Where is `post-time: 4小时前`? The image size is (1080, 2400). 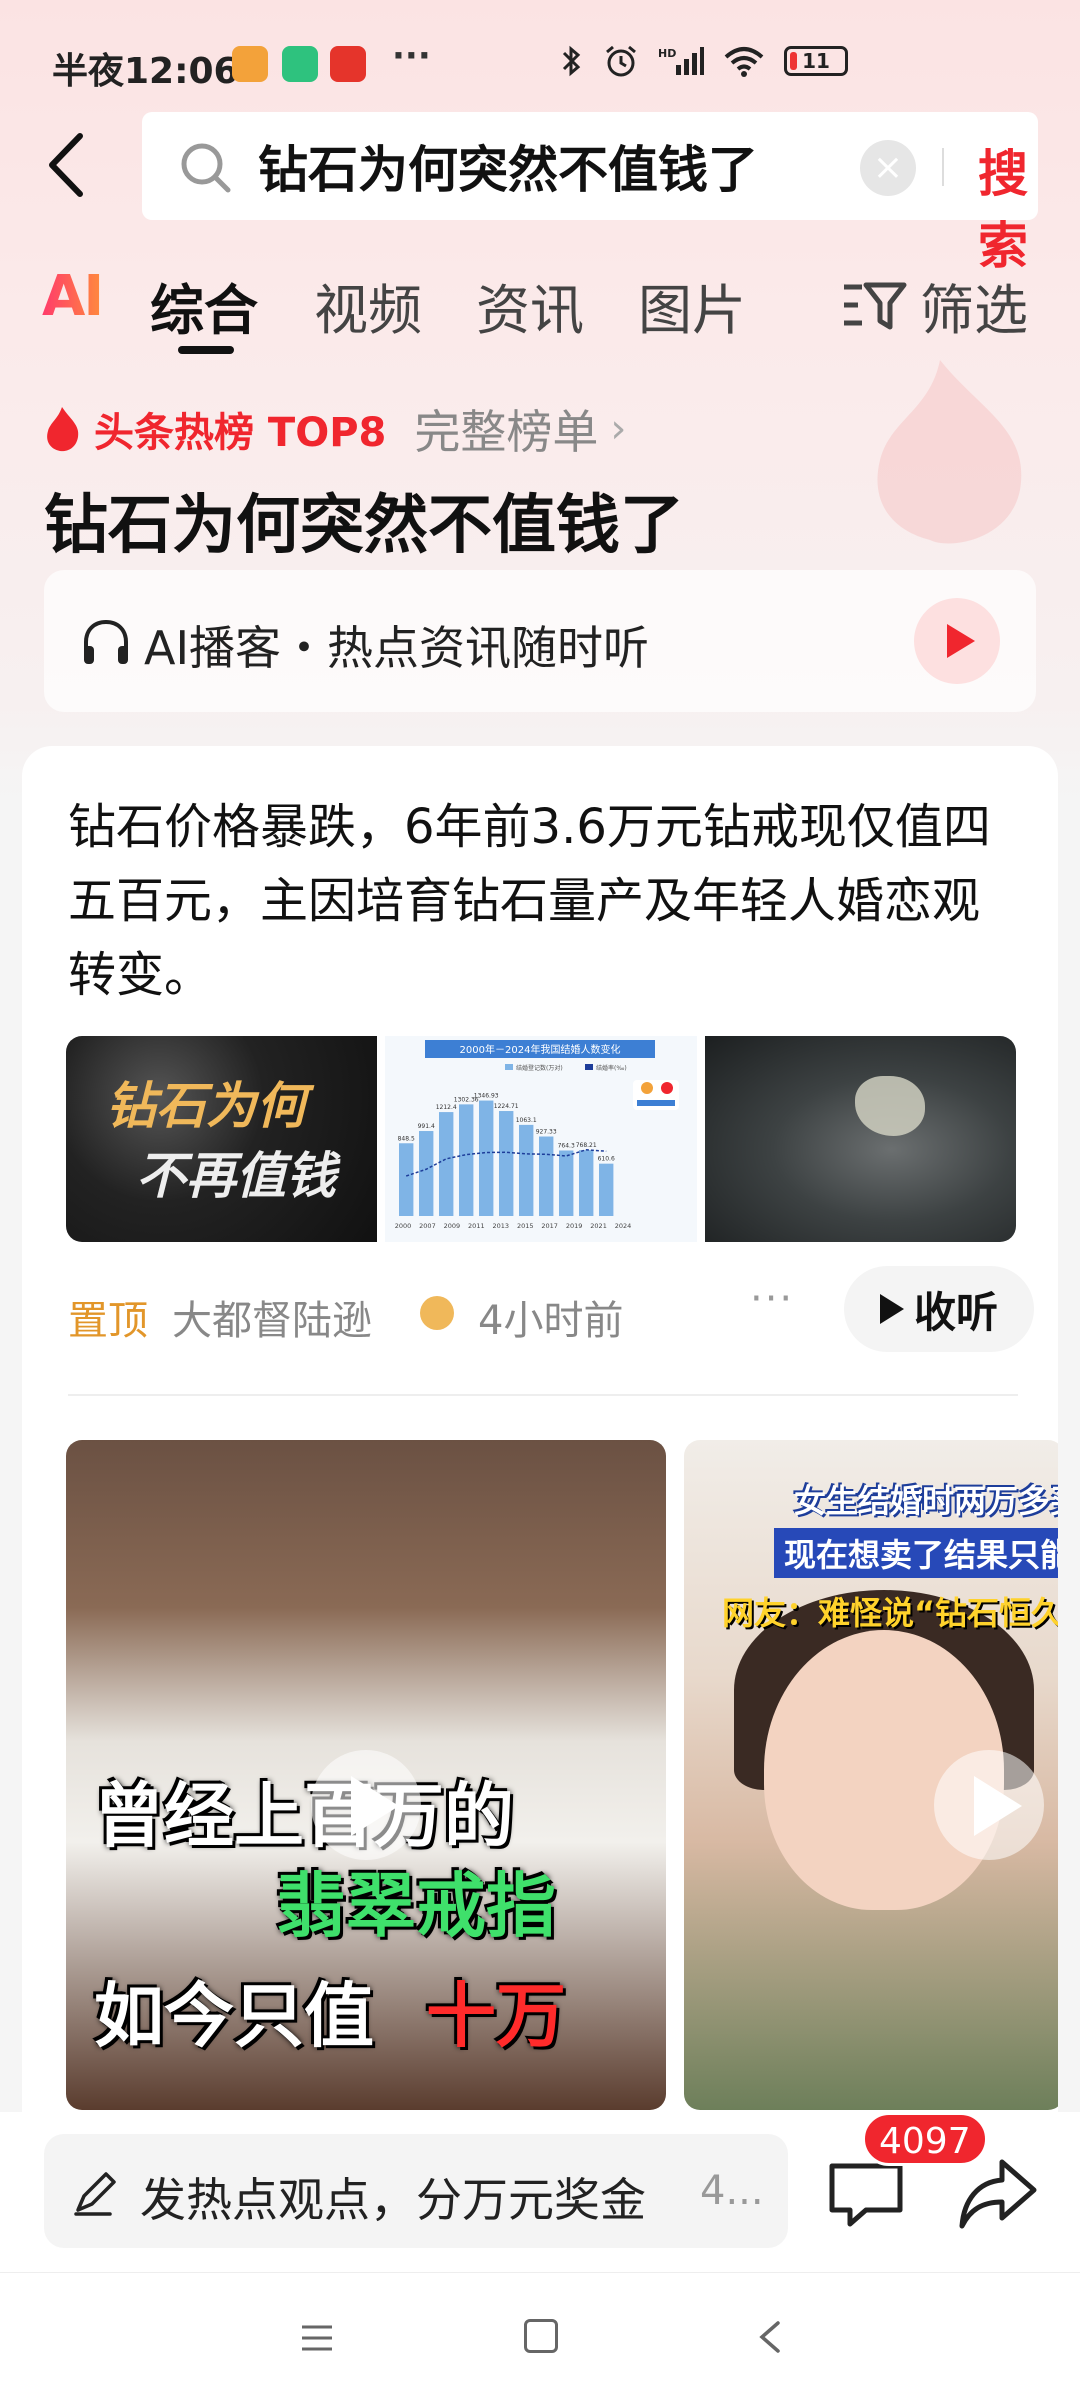
post-time: 4小时前 is located at coordinates (551, 1321).